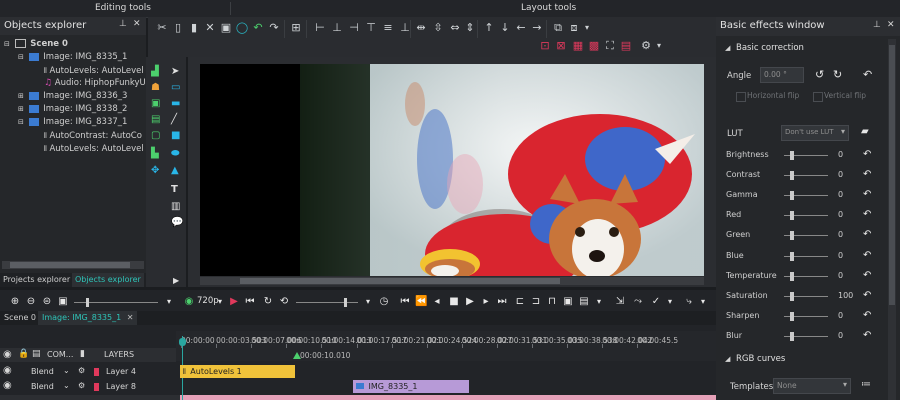 Image resolution: width=900 pixels, height=400 pixels. What do you see at coordinates (626, 46) in the screenshot?
I see `overlay-icon: ▤` at bounding box center [626, 46].